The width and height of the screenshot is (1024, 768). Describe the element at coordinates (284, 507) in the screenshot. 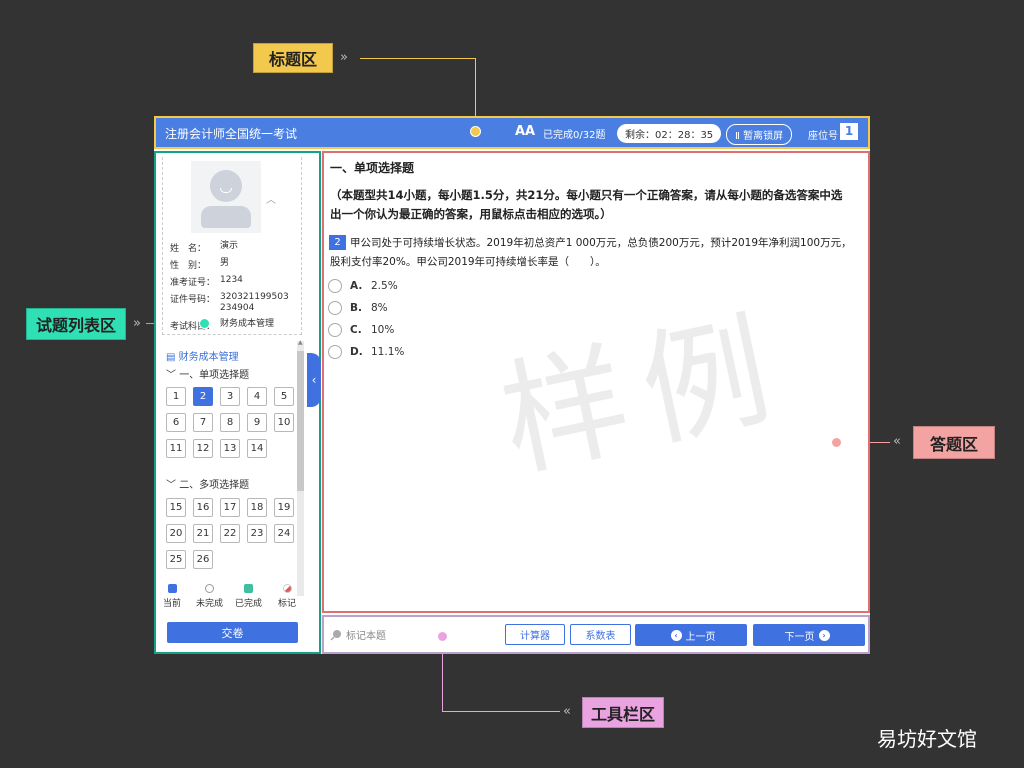

I see `question-button: 19` at that location.